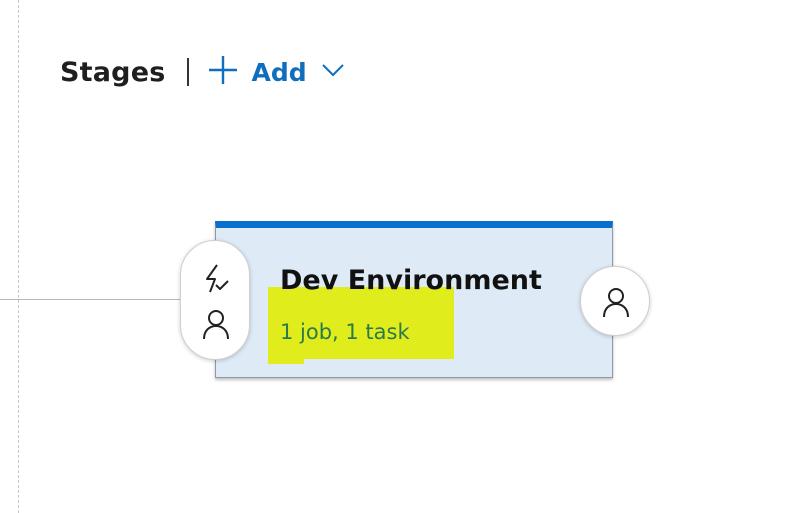 The width and height of the screenshot is (802, 513). What do you see at coordinates (216, 281) in the screenshot?
I see `trigger-icon` at bounding box center [216, 281].